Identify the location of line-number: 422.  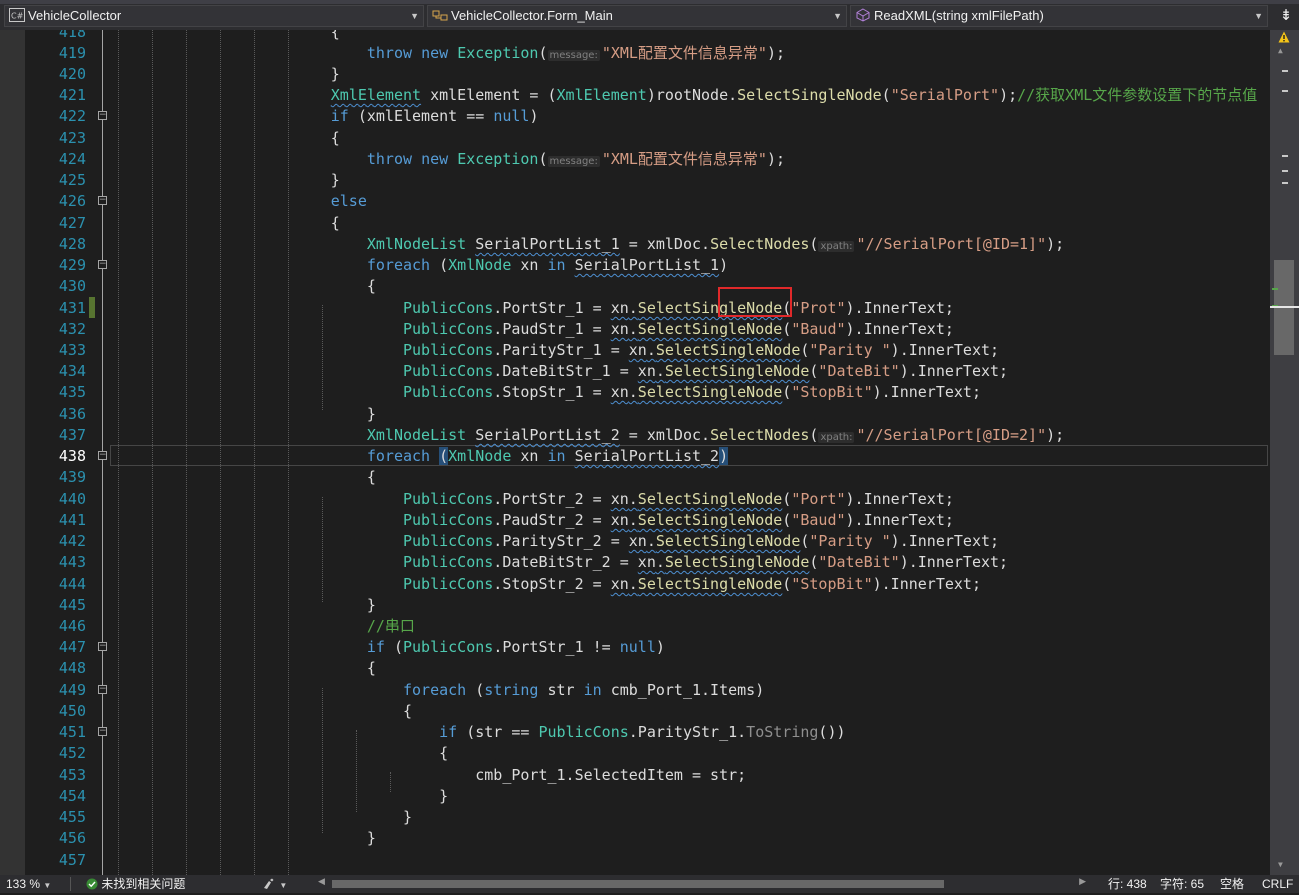
(72, 116).